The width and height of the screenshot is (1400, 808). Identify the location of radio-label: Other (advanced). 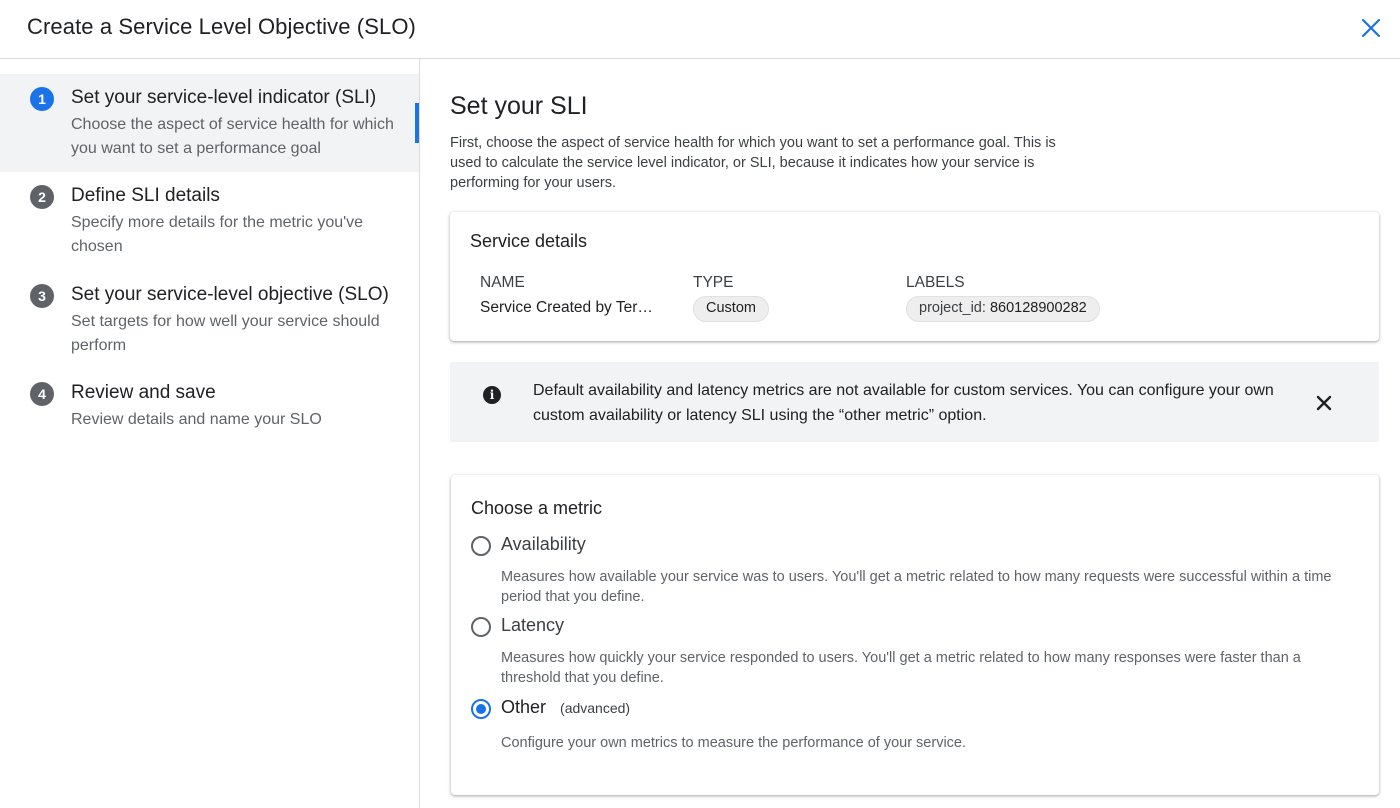
(565, 707).